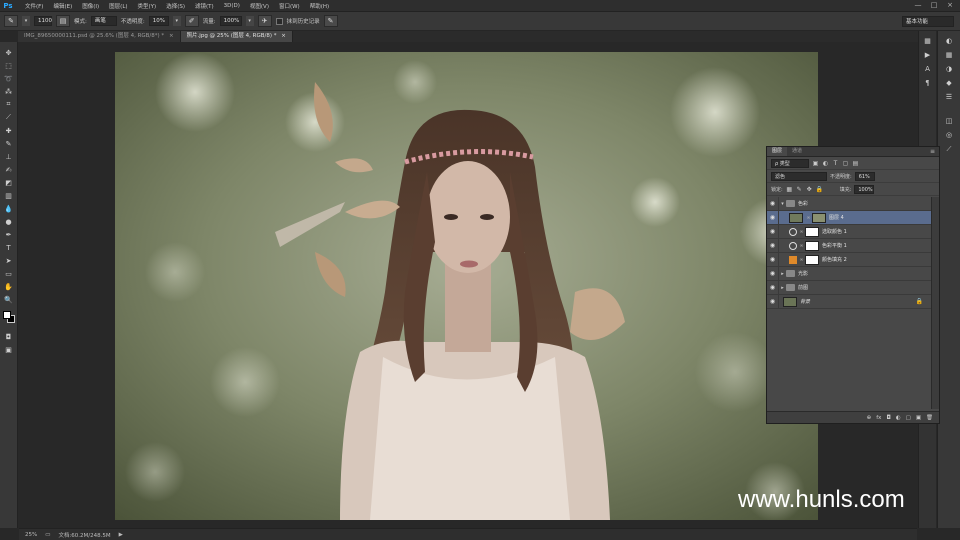  I want to click on lasso-tool-icon: ➰, so click(9, 78).